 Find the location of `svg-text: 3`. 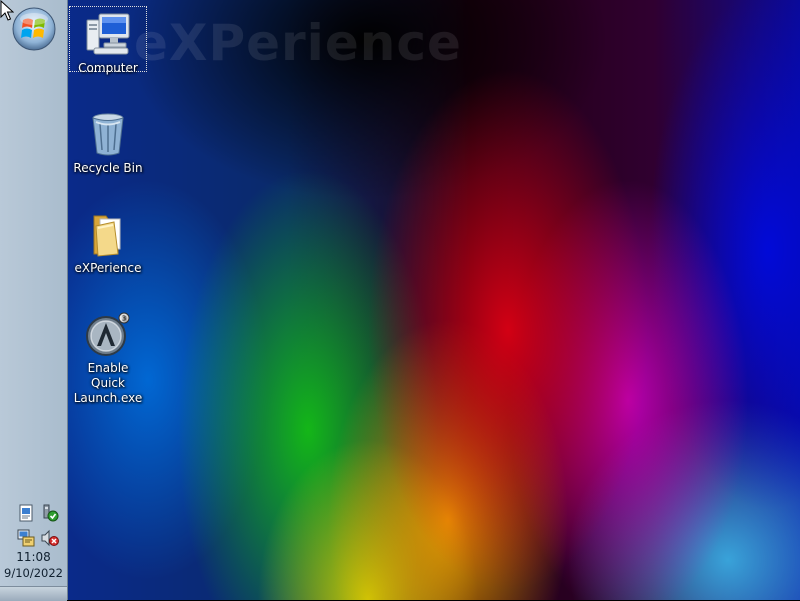

svg-text: 3 is located at coordinates (124, 319).